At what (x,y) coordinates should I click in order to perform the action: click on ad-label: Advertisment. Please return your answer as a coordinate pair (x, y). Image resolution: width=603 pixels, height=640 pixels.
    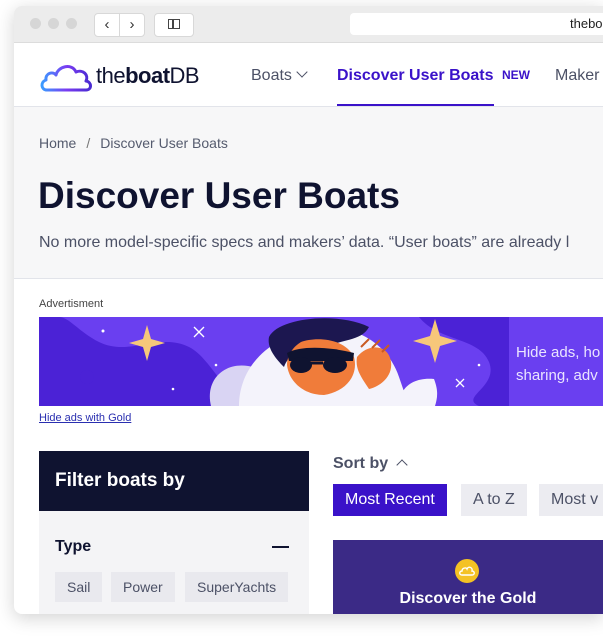
    Looking at the image, I should click on (71, 304).